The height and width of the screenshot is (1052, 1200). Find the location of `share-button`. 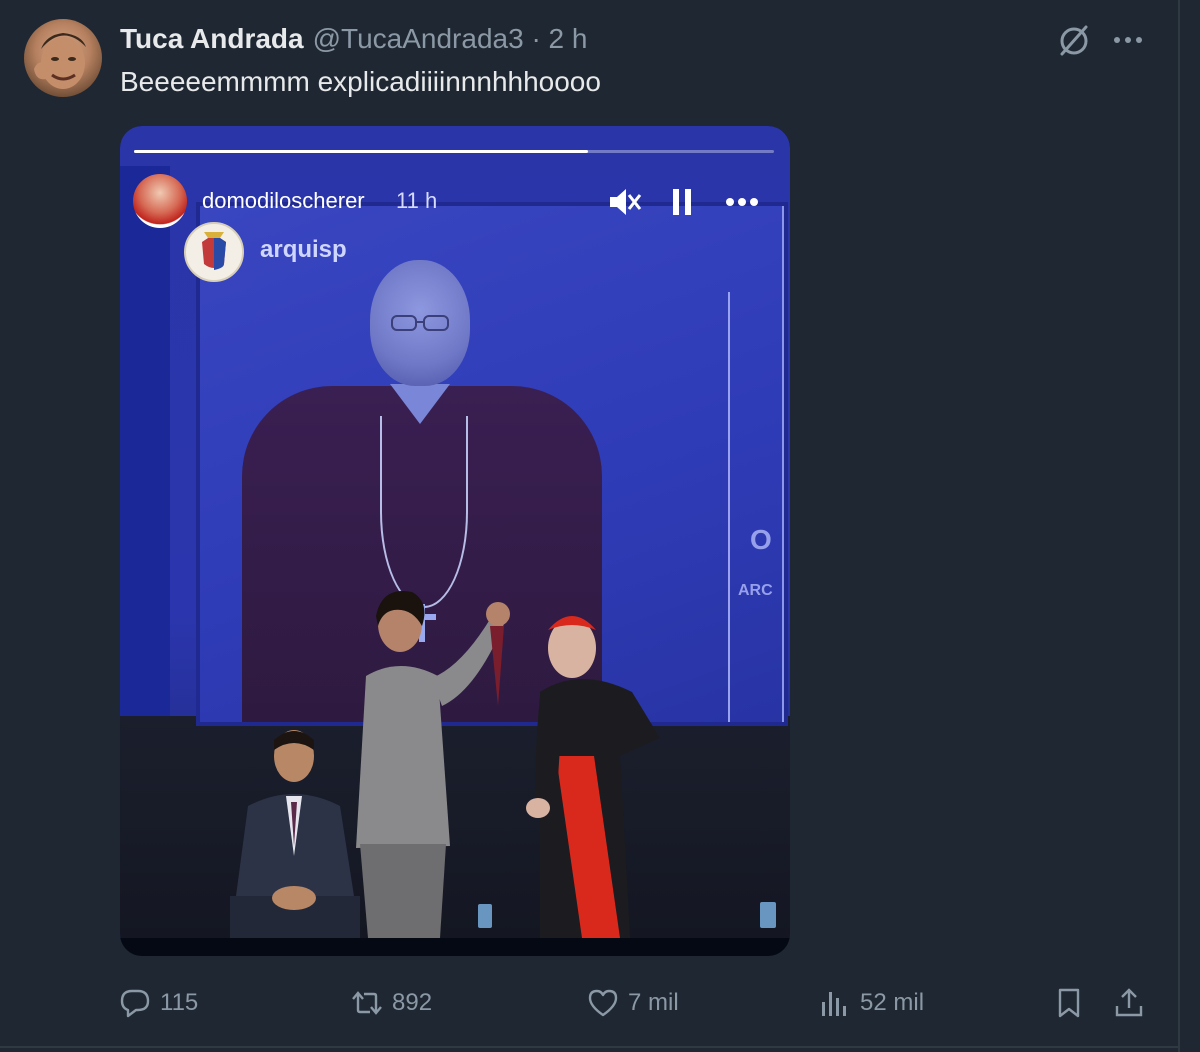

share-button is located at coordinates (1129, 1003).